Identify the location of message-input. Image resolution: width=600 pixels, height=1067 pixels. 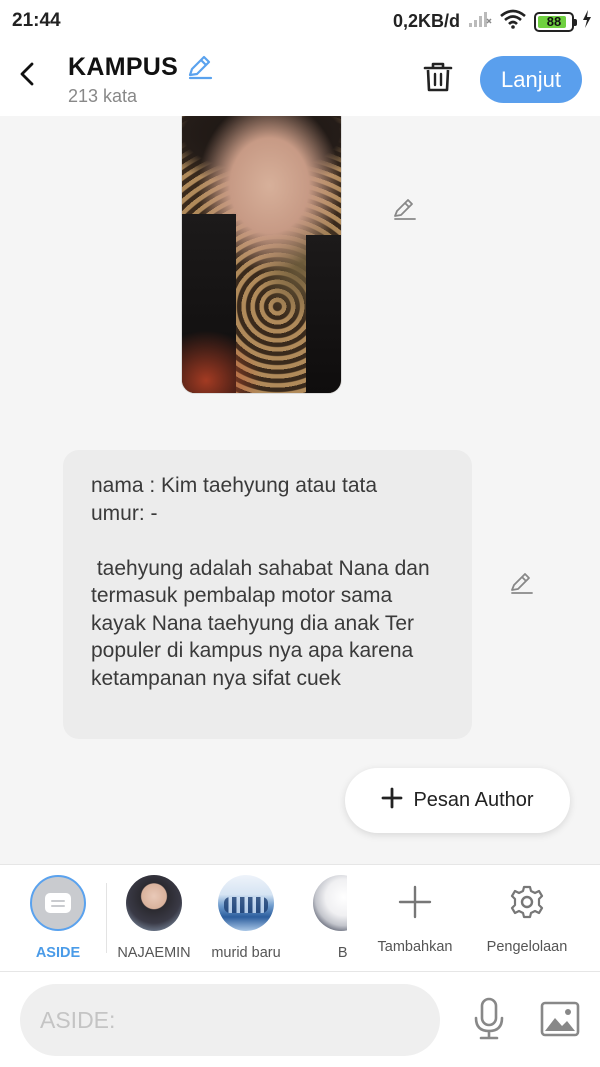
(230, 1020).